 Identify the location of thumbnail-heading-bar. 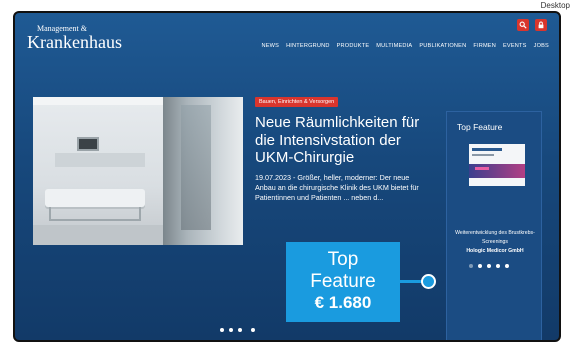
(487, 149).